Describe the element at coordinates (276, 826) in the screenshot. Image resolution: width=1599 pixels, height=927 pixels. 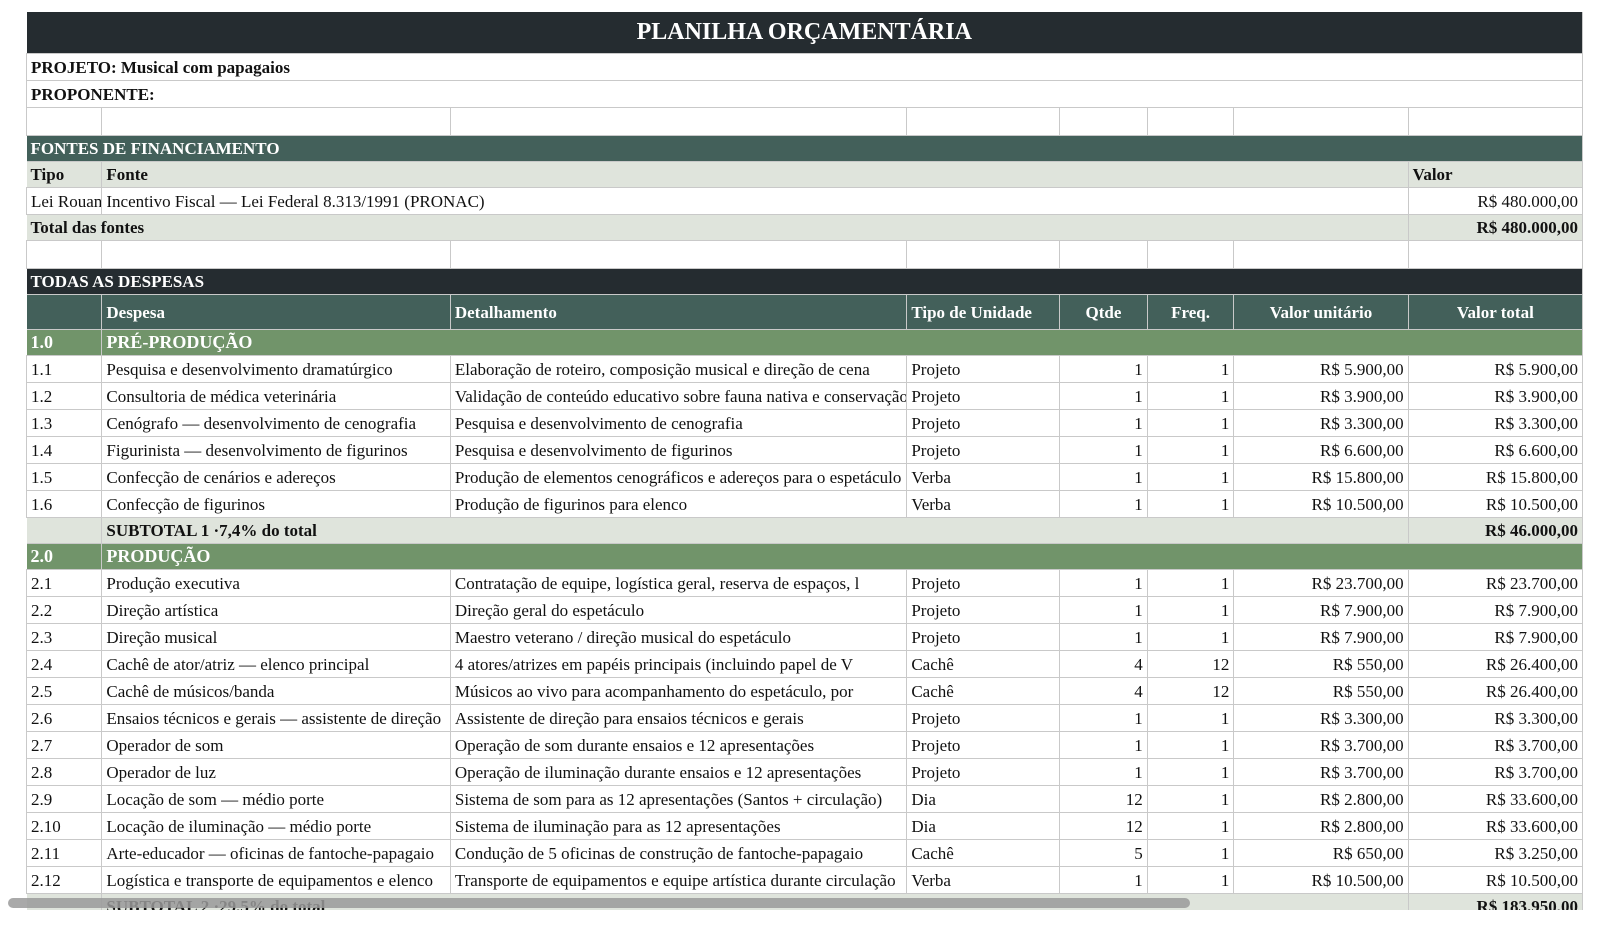
I see `item-expense-cell: Locação de iluminação — médio porte` at that location.